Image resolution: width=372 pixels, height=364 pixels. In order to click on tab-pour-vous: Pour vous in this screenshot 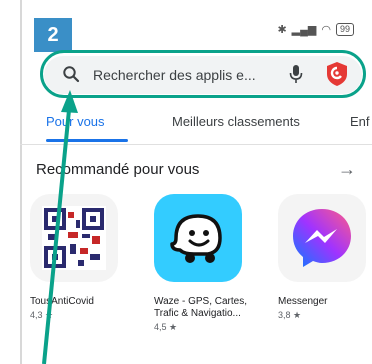, I will do `click(75, 121)`.